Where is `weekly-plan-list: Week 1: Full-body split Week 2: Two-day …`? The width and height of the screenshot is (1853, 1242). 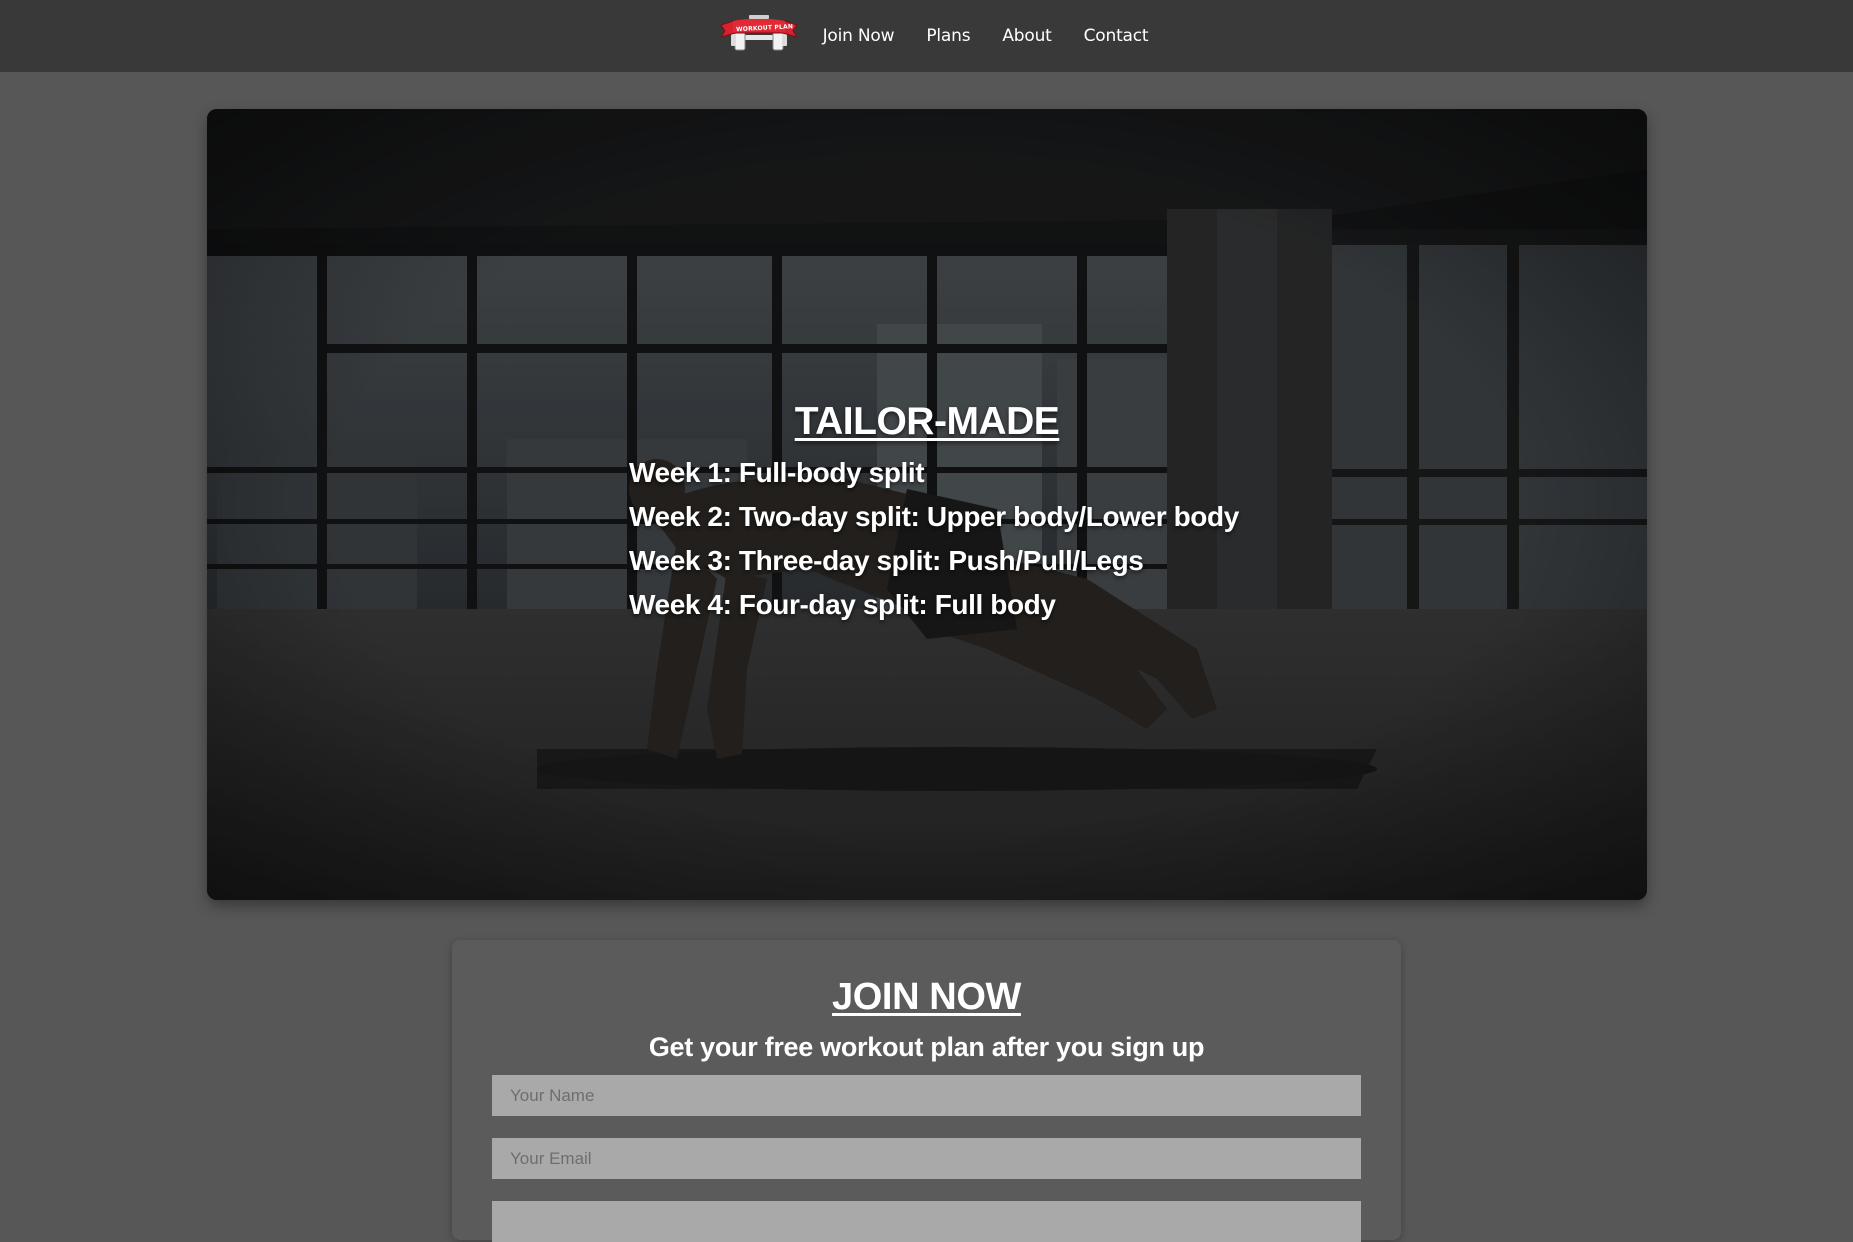 weekly-plan-list: Week 1: Full-body split Week 2: Two-day … is located at coordinates (934, 539).